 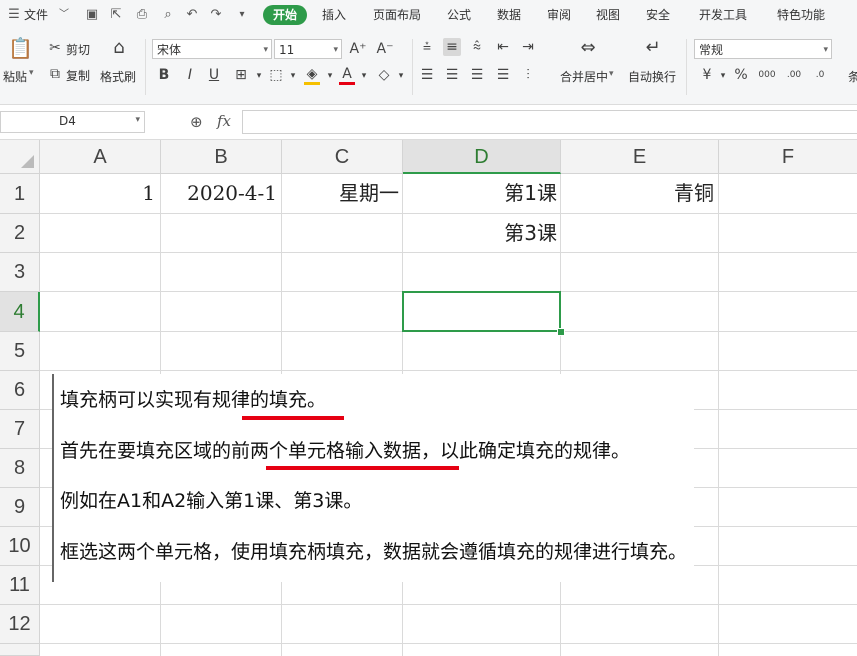 I want to click on fill-color-chevron-icon: ▾, so click(x=330, y=76).